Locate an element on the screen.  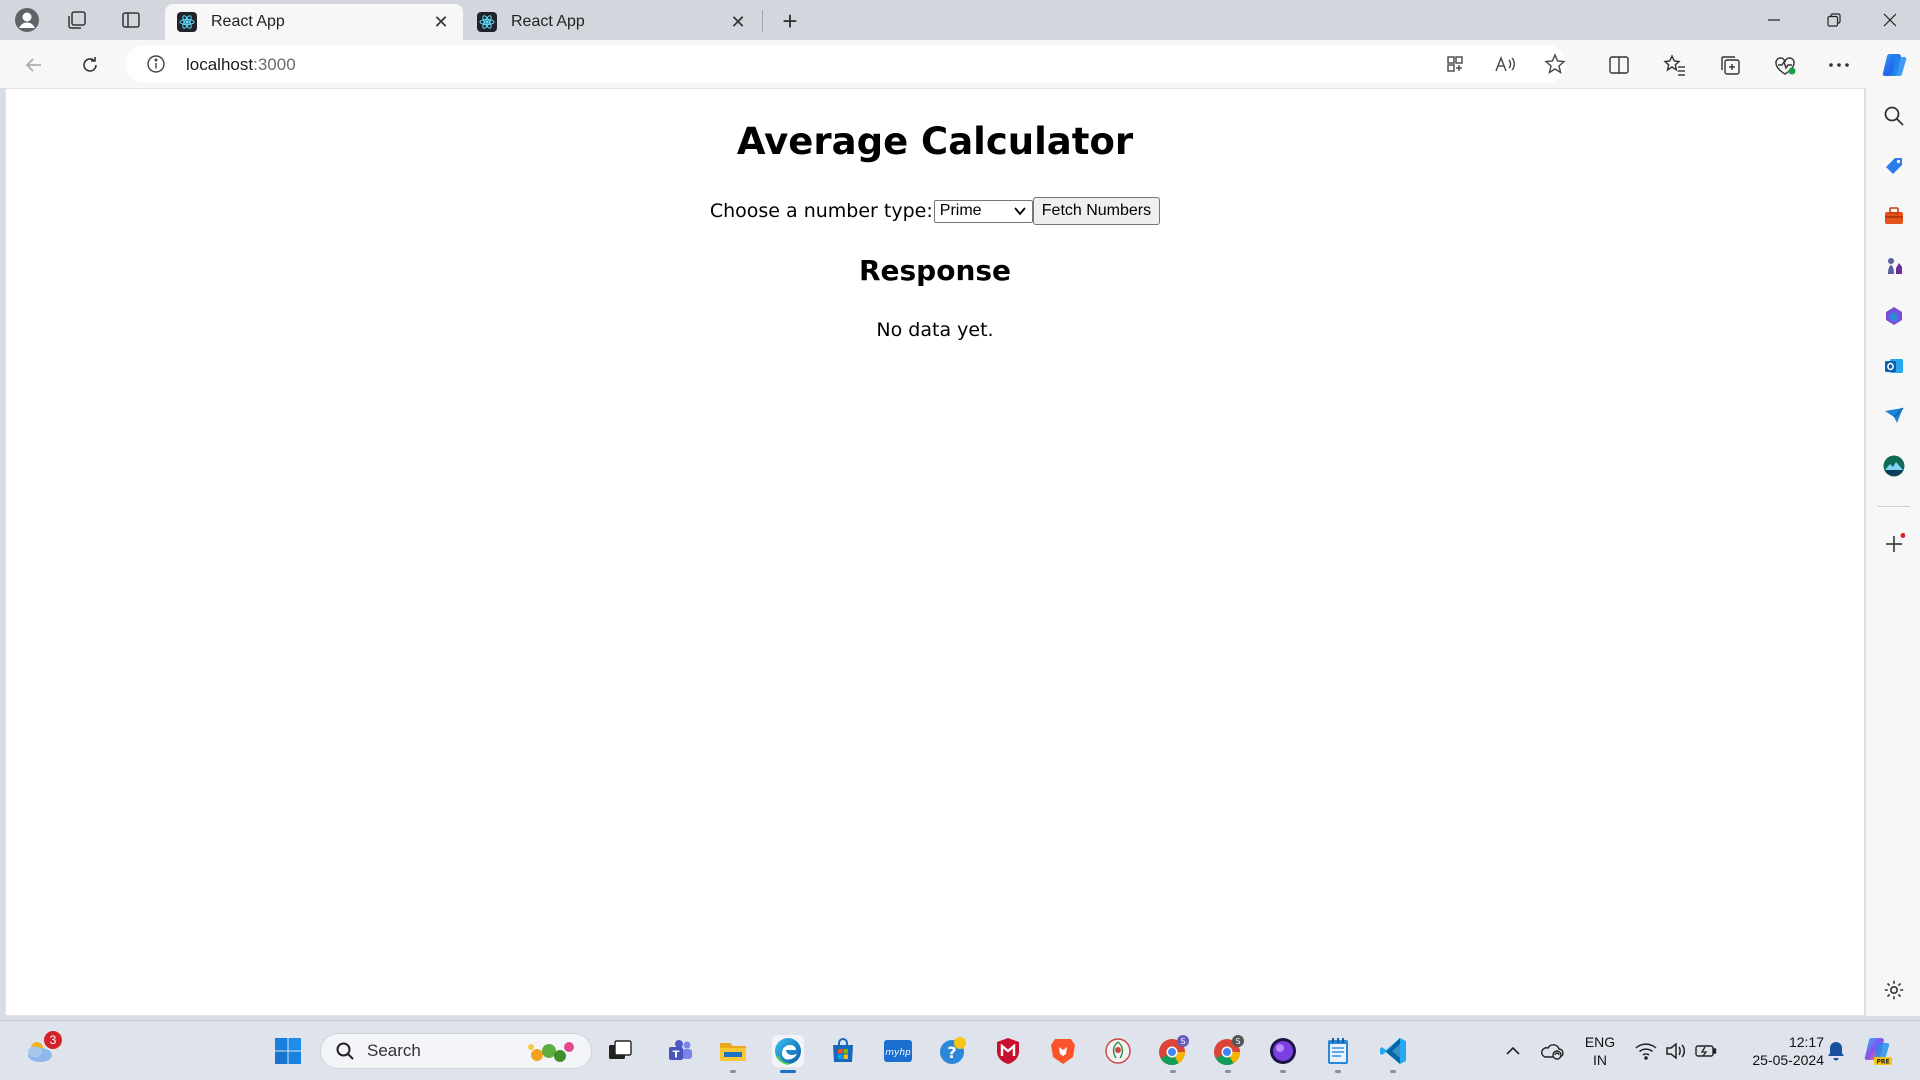
send-paper-plane-icon is located at coordinates (1894, 416).